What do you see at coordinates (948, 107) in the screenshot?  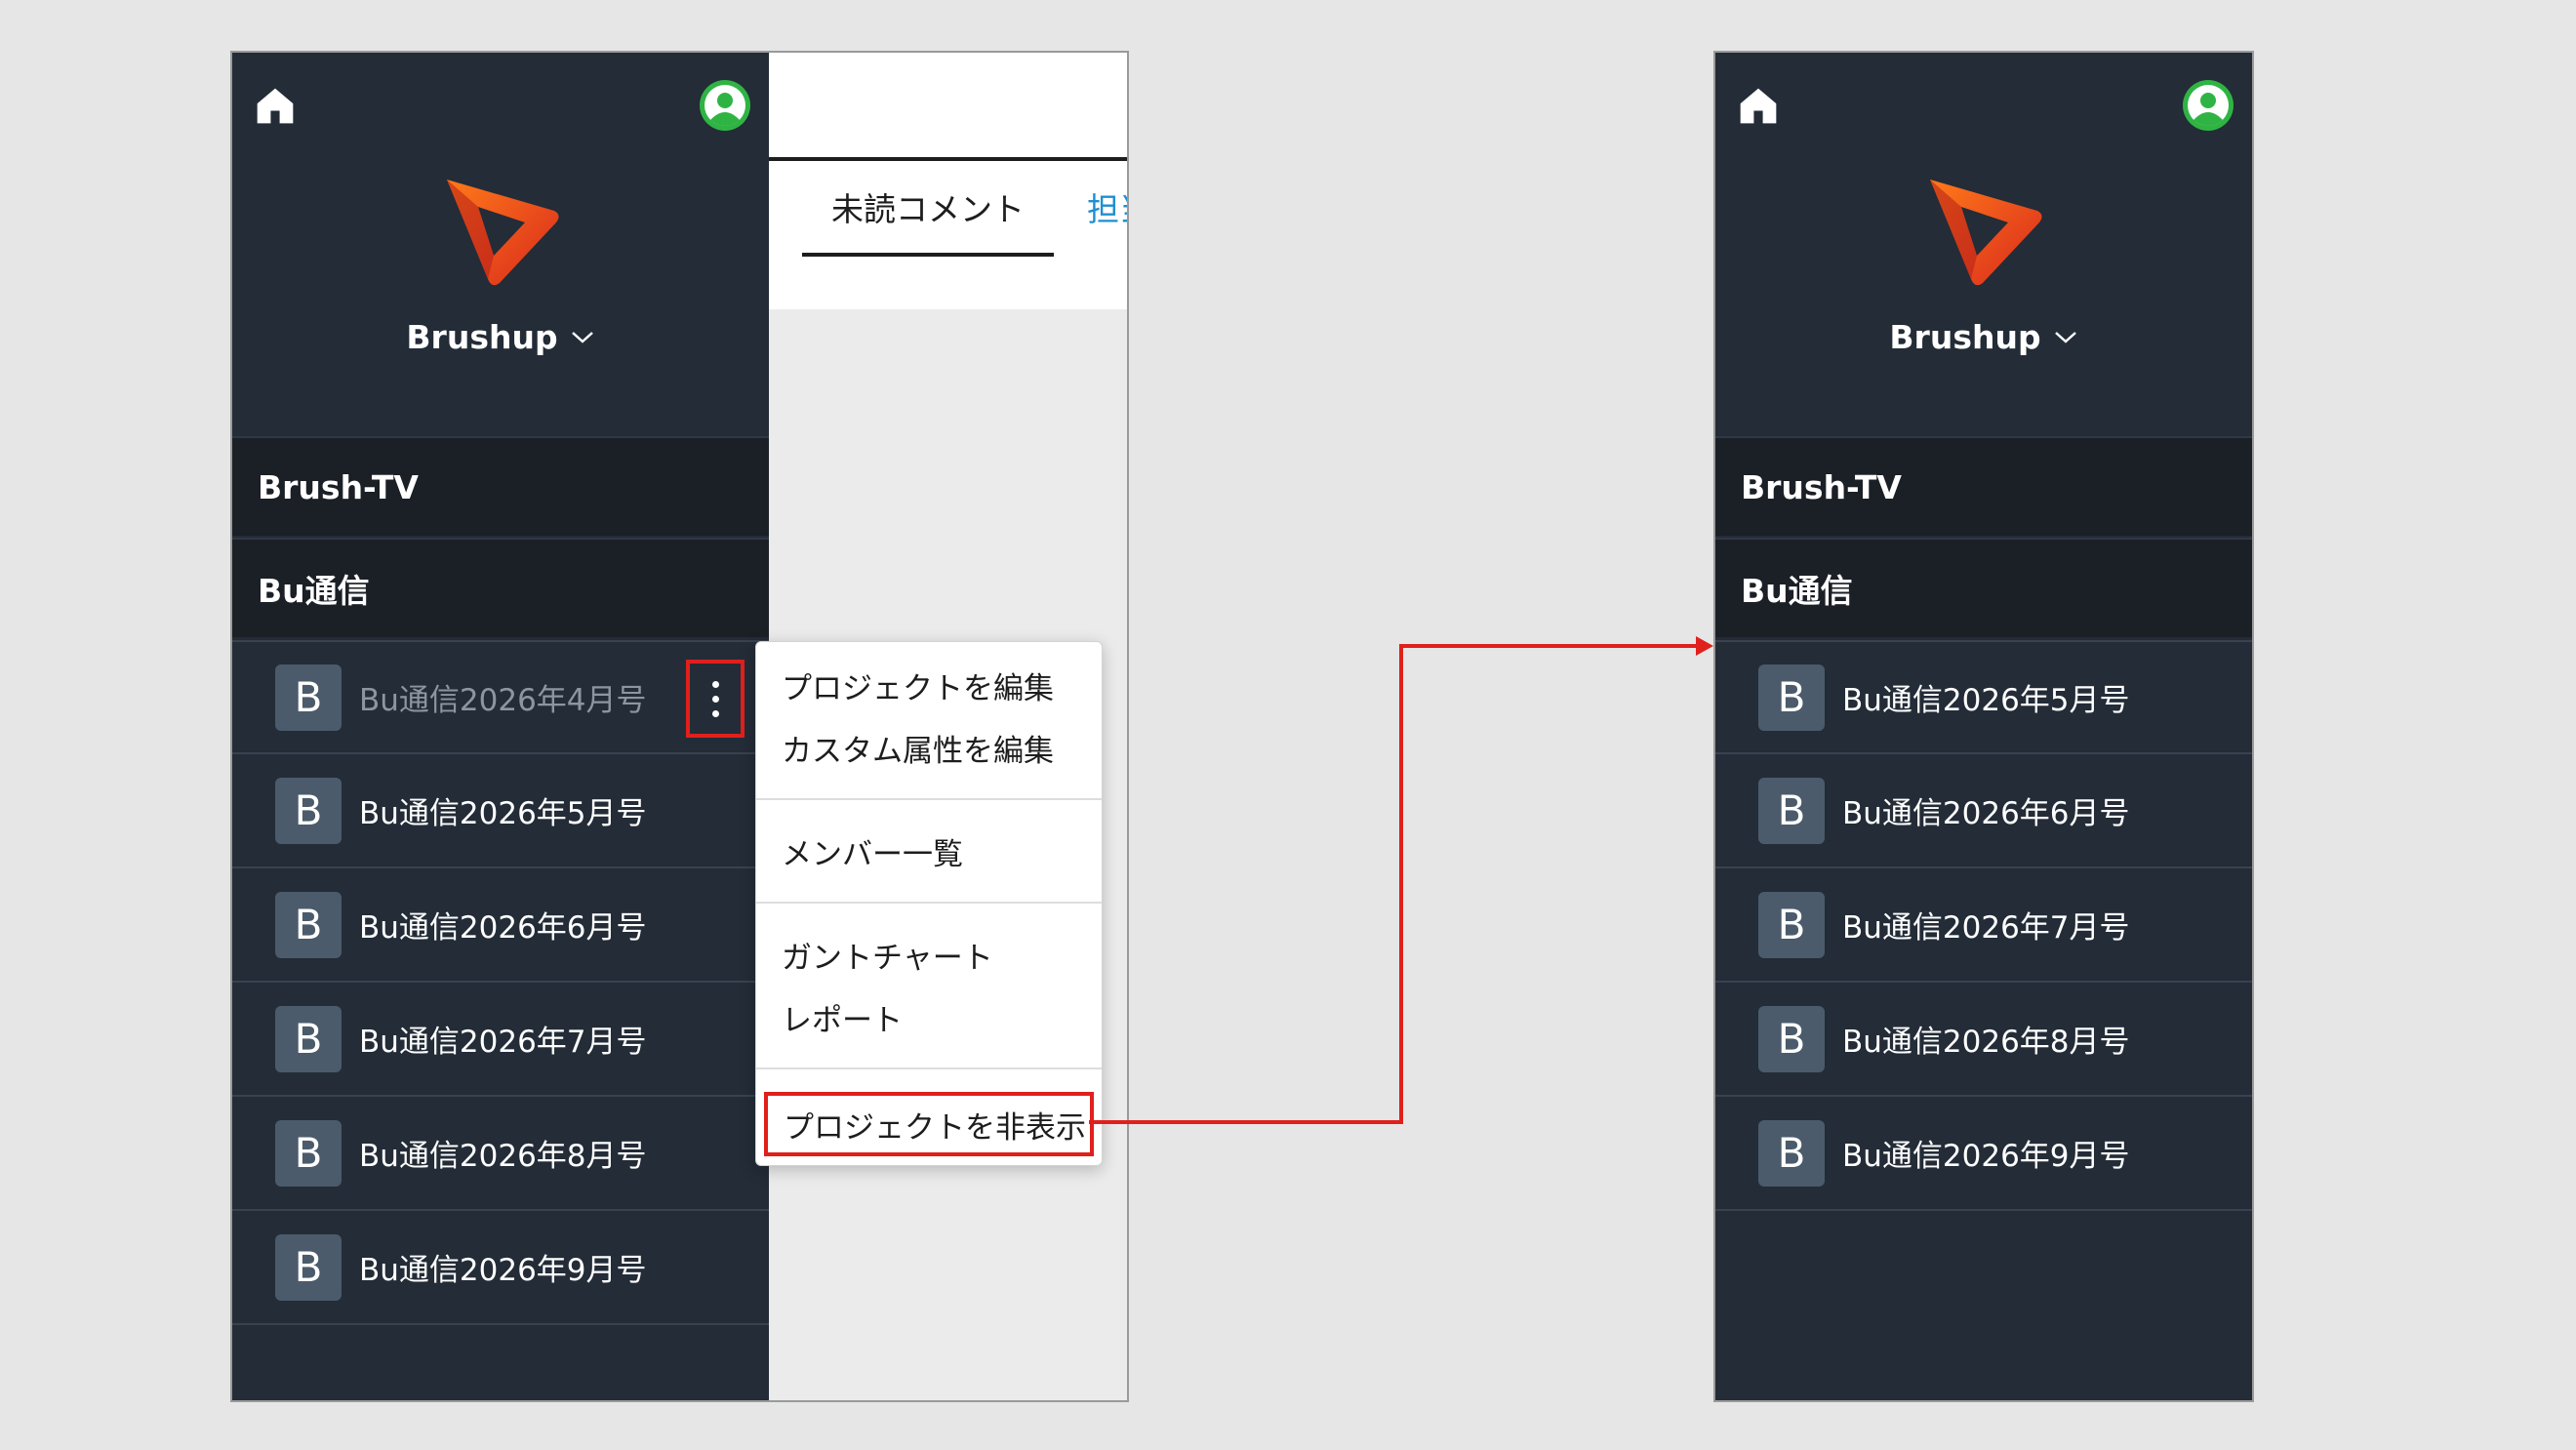 I see `content-header` at bounding box center [948, 107].